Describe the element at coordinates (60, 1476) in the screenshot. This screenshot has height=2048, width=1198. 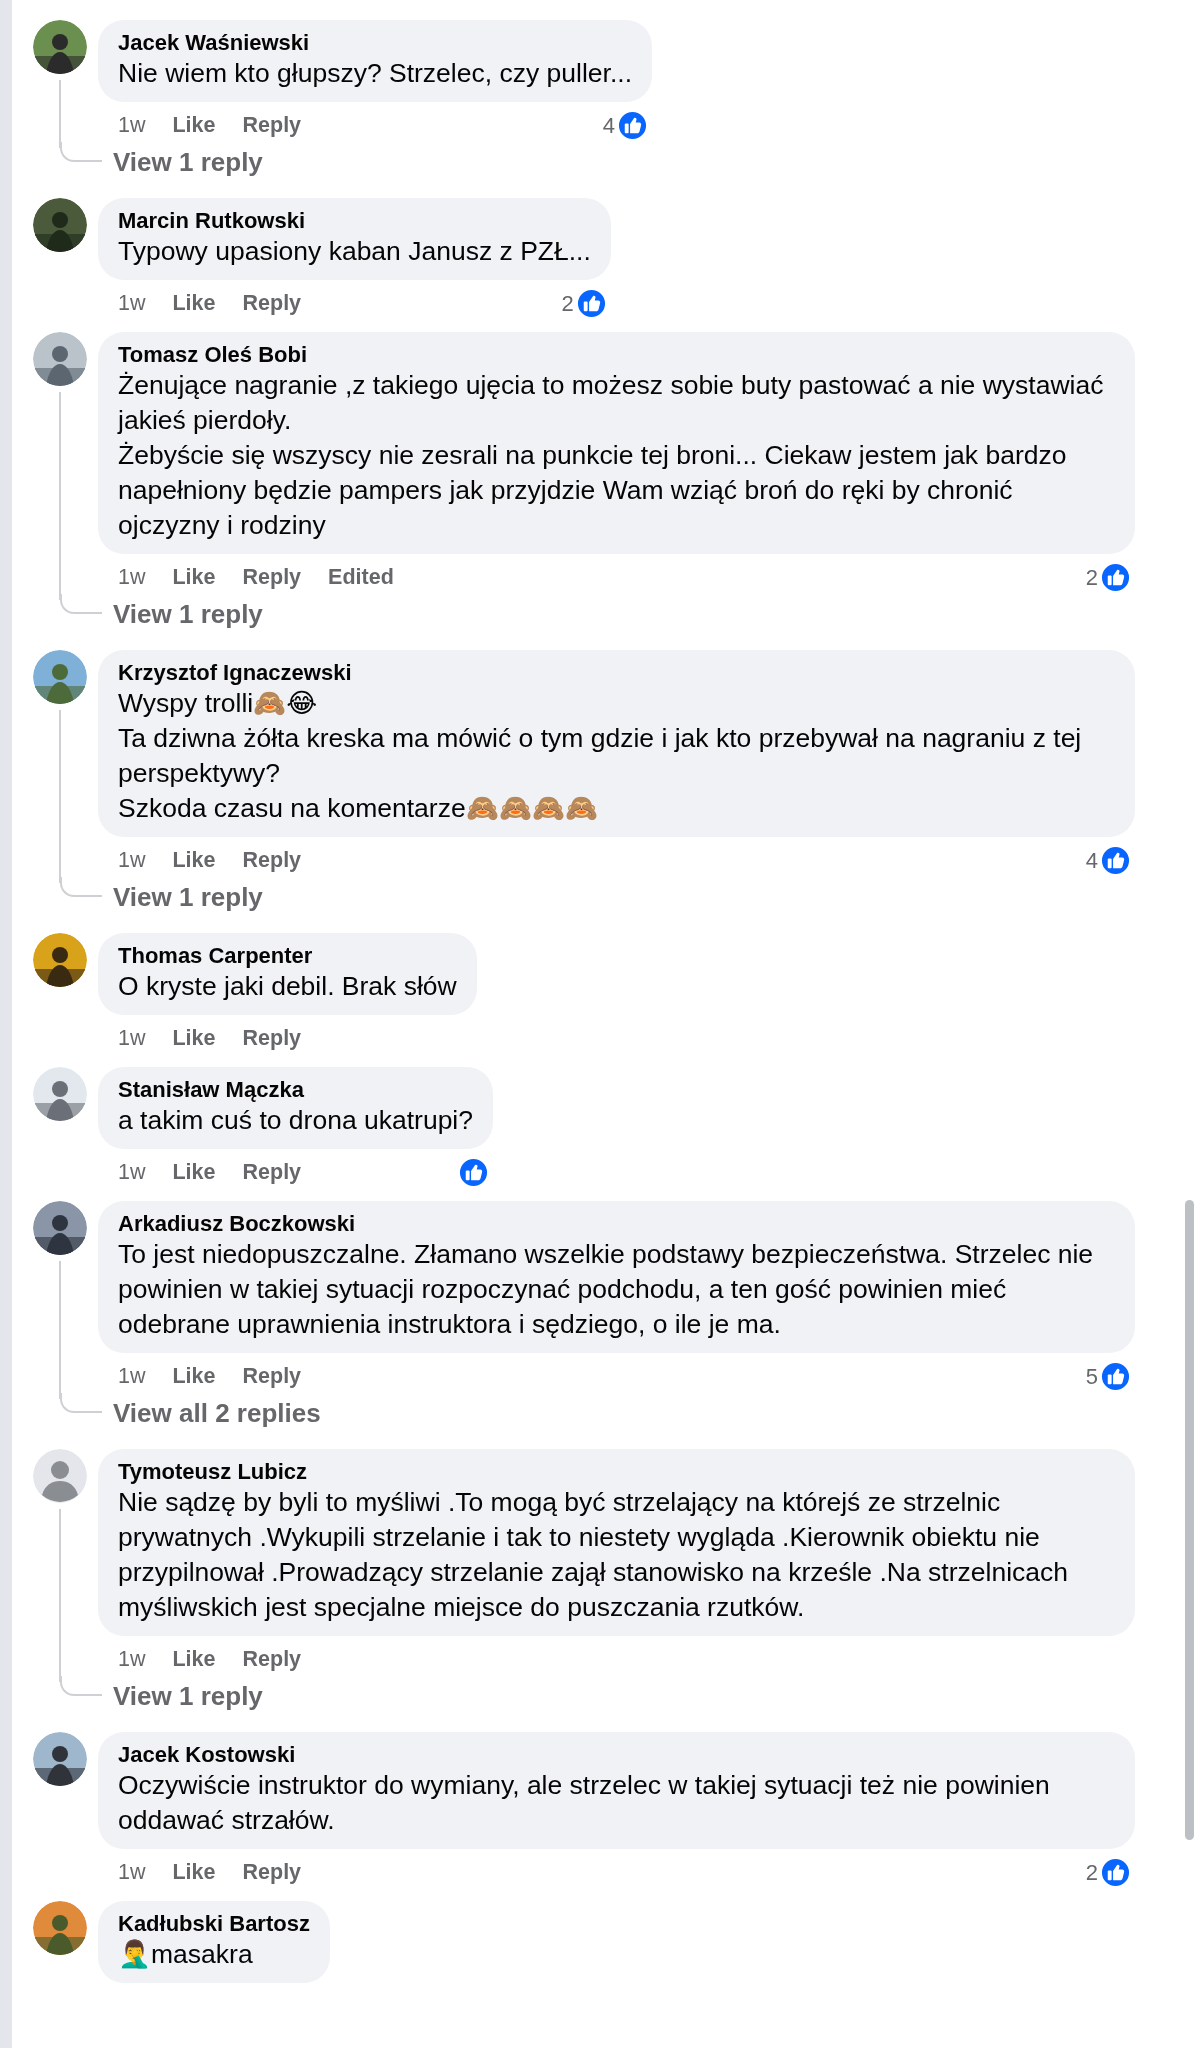
I see `avatar-icon` at that location.